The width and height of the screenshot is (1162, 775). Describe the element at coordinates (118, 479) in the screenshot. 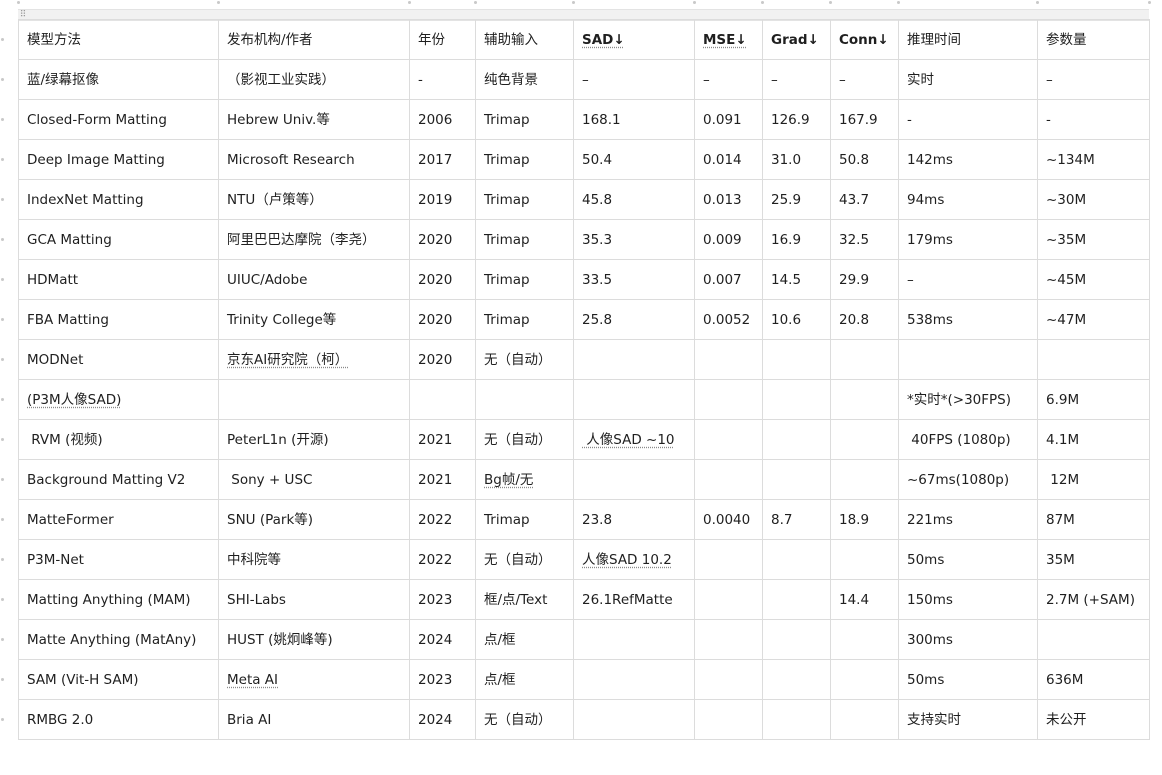

I see `table-cell: Background Matting V2` at that location.